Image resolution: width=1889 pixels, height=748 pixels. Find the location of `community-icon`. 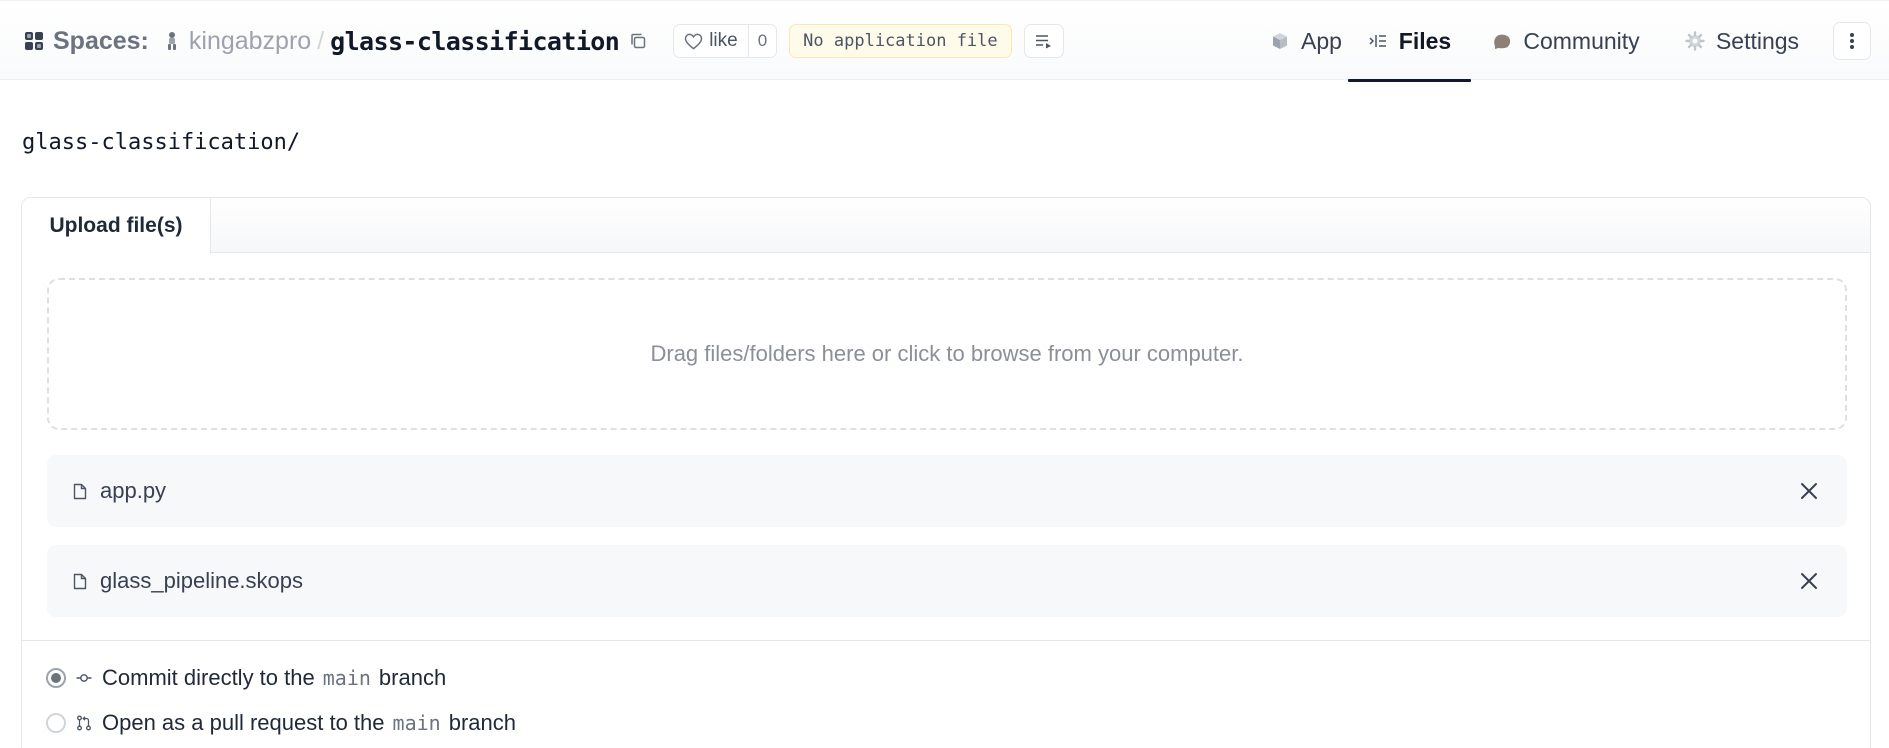

community-icon is located at coordinates (1502, 41).